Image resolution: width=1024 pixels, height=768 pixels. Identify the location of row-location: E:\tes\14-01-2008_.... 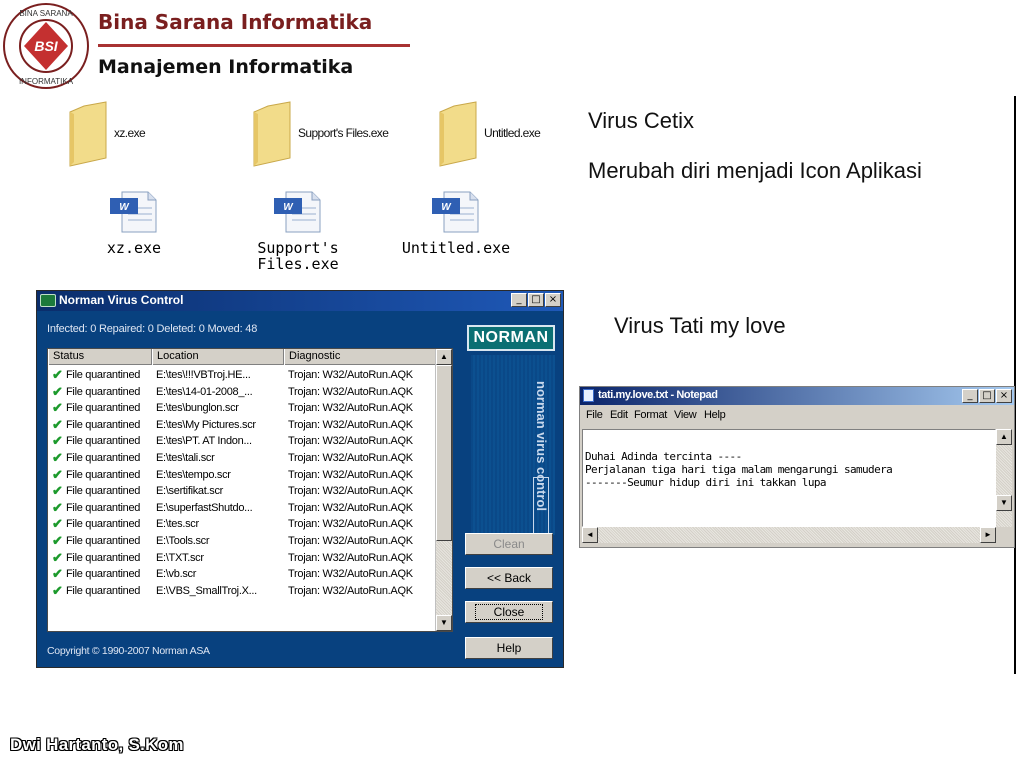
(204, 391).